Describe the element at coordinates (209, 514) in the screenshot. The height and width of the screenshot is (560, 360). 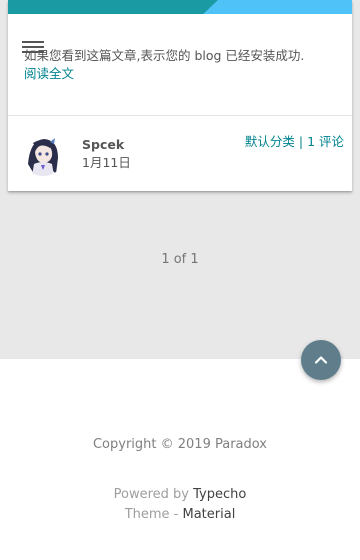
I see `material-theme-link: Material` at that location.